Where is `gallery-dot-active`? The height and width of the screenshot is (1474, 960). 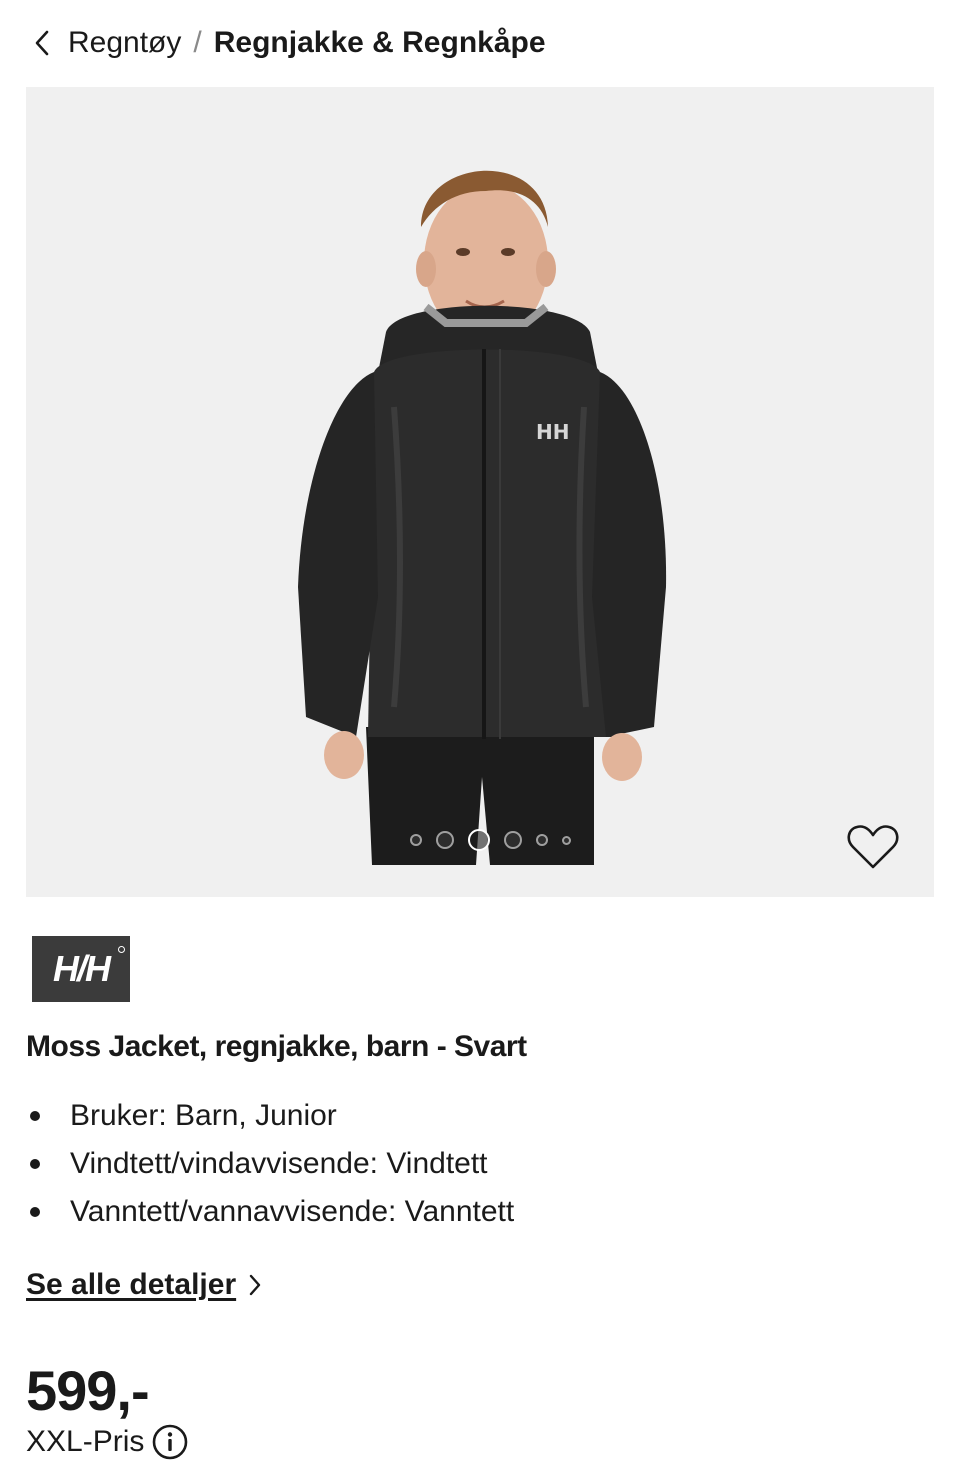 gallery-dot-active is located at coordinates (479, 840).